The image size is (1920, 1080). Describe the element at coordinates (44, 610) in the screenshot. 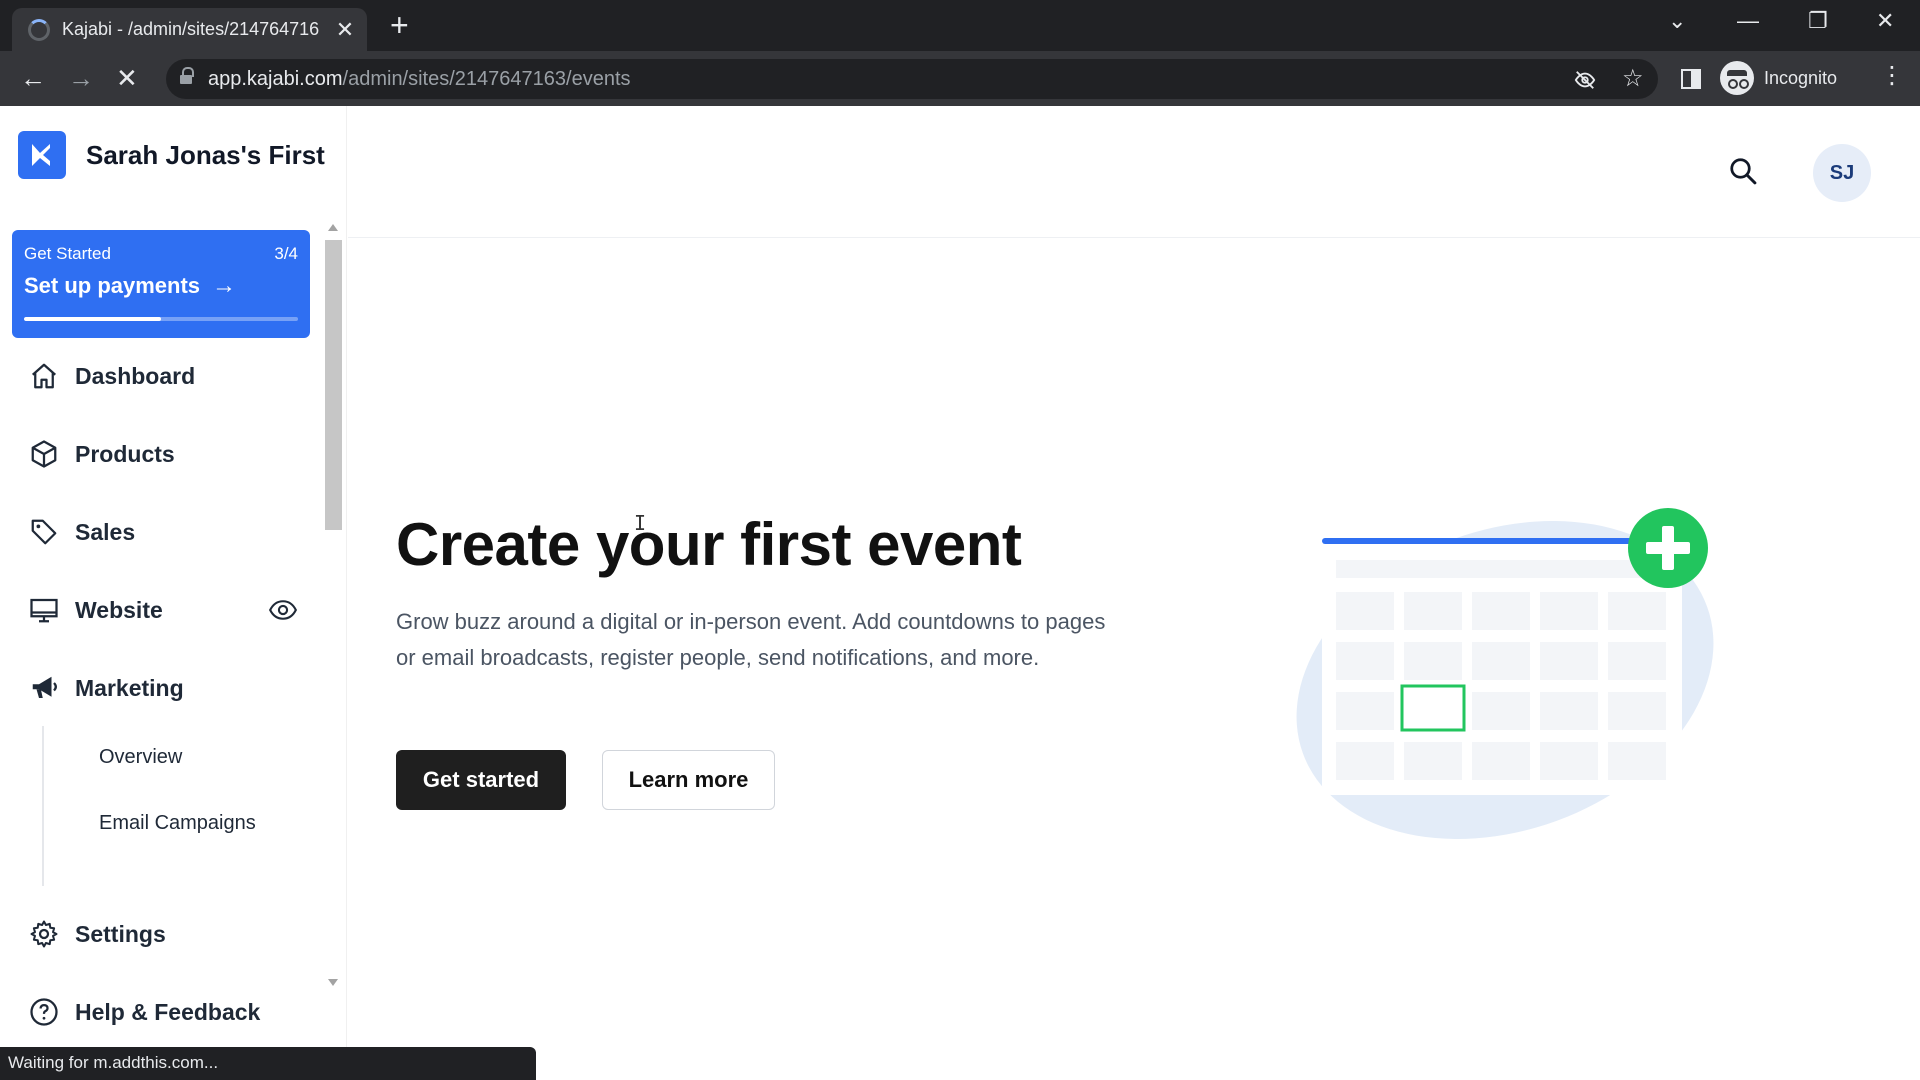

I see `monitor-icon` at that location.